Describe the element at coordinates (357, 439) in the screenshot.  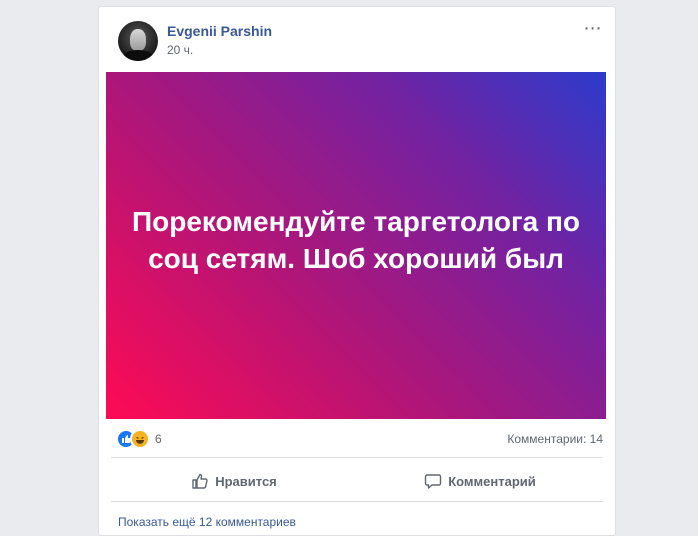
I see `reactions-bar: 6 Комментарии: 14` at that location.